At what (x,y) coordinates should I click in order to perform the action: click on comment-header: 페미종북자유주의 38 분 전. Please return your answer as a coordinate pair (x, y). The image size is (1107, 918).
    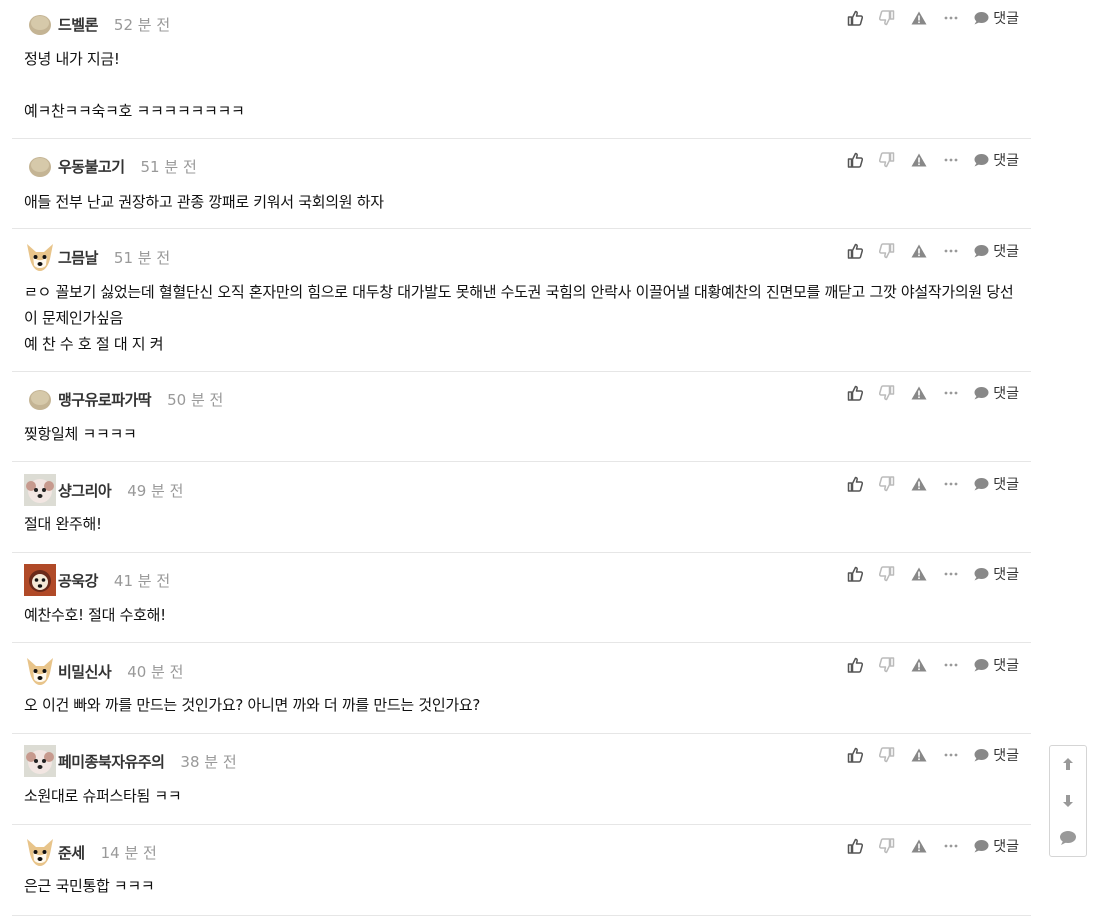
    Looking at the image, I should click on (130, 761).